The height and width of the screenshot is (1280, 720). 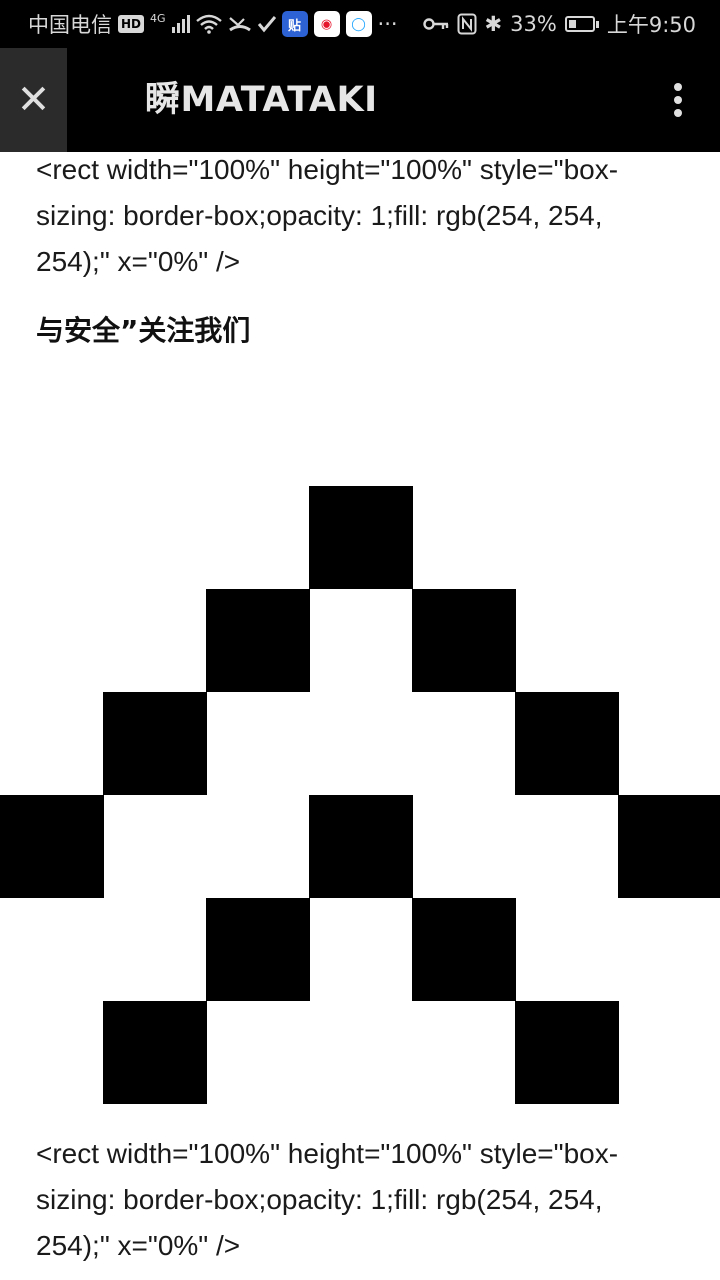 I want to click on qq-browser-icon: ◯, so click(x=358, y=24).